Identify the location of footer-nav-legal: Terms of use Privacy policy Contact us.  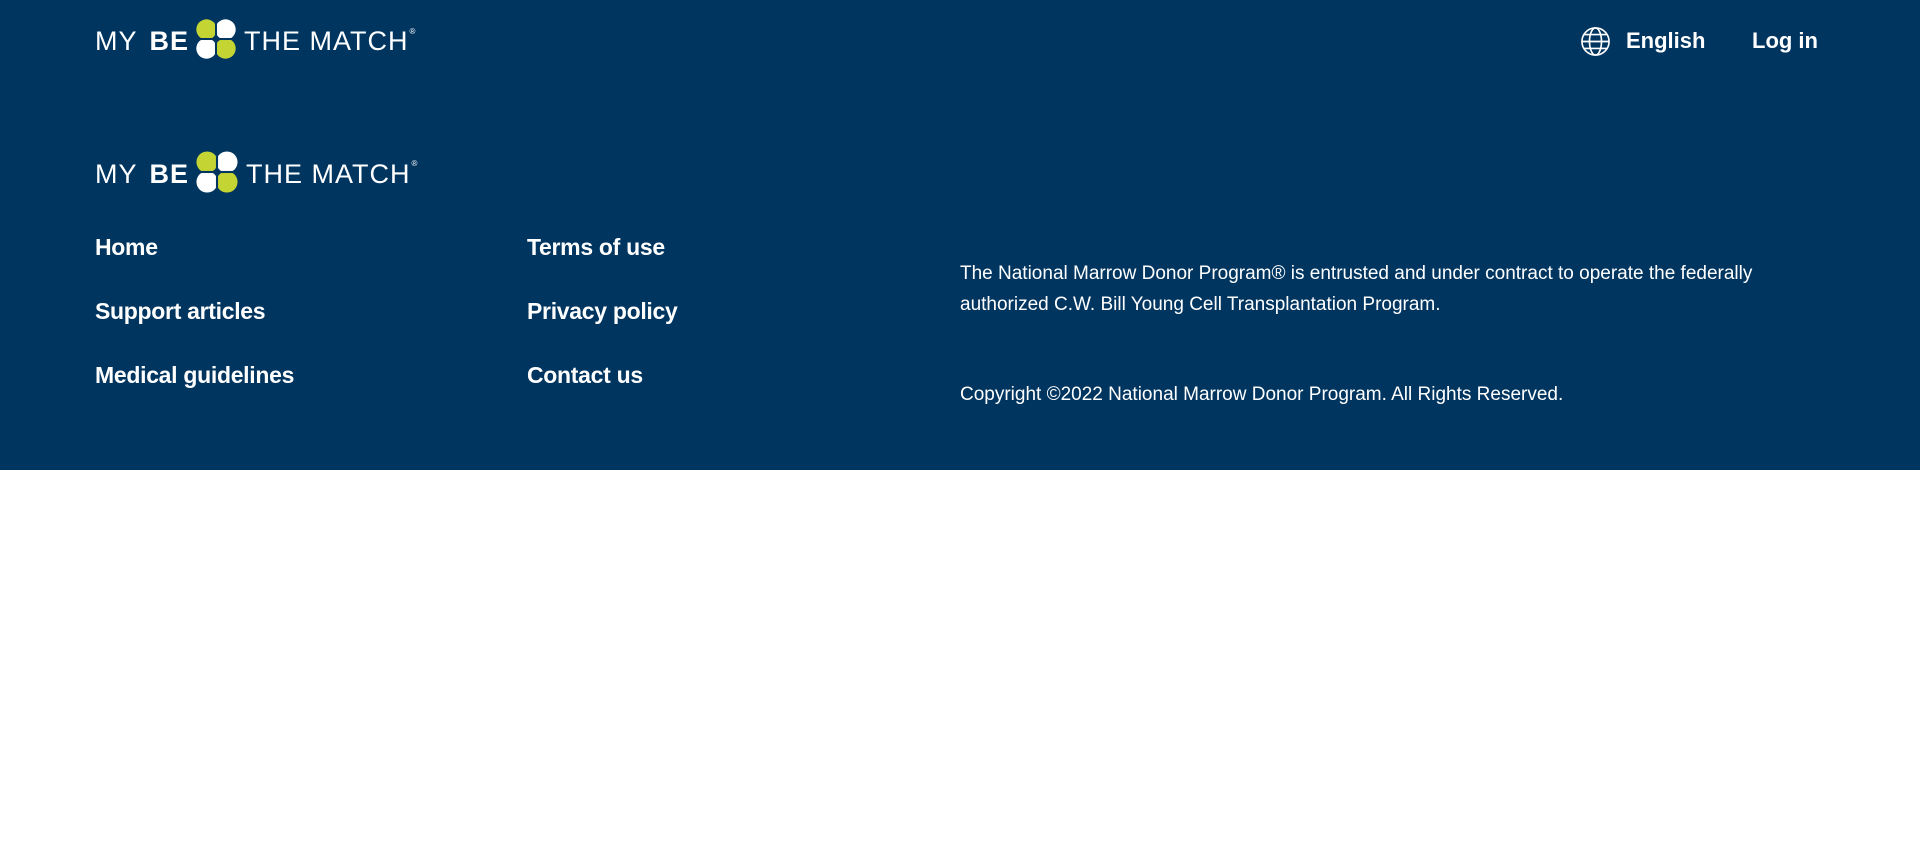
(602, 328).